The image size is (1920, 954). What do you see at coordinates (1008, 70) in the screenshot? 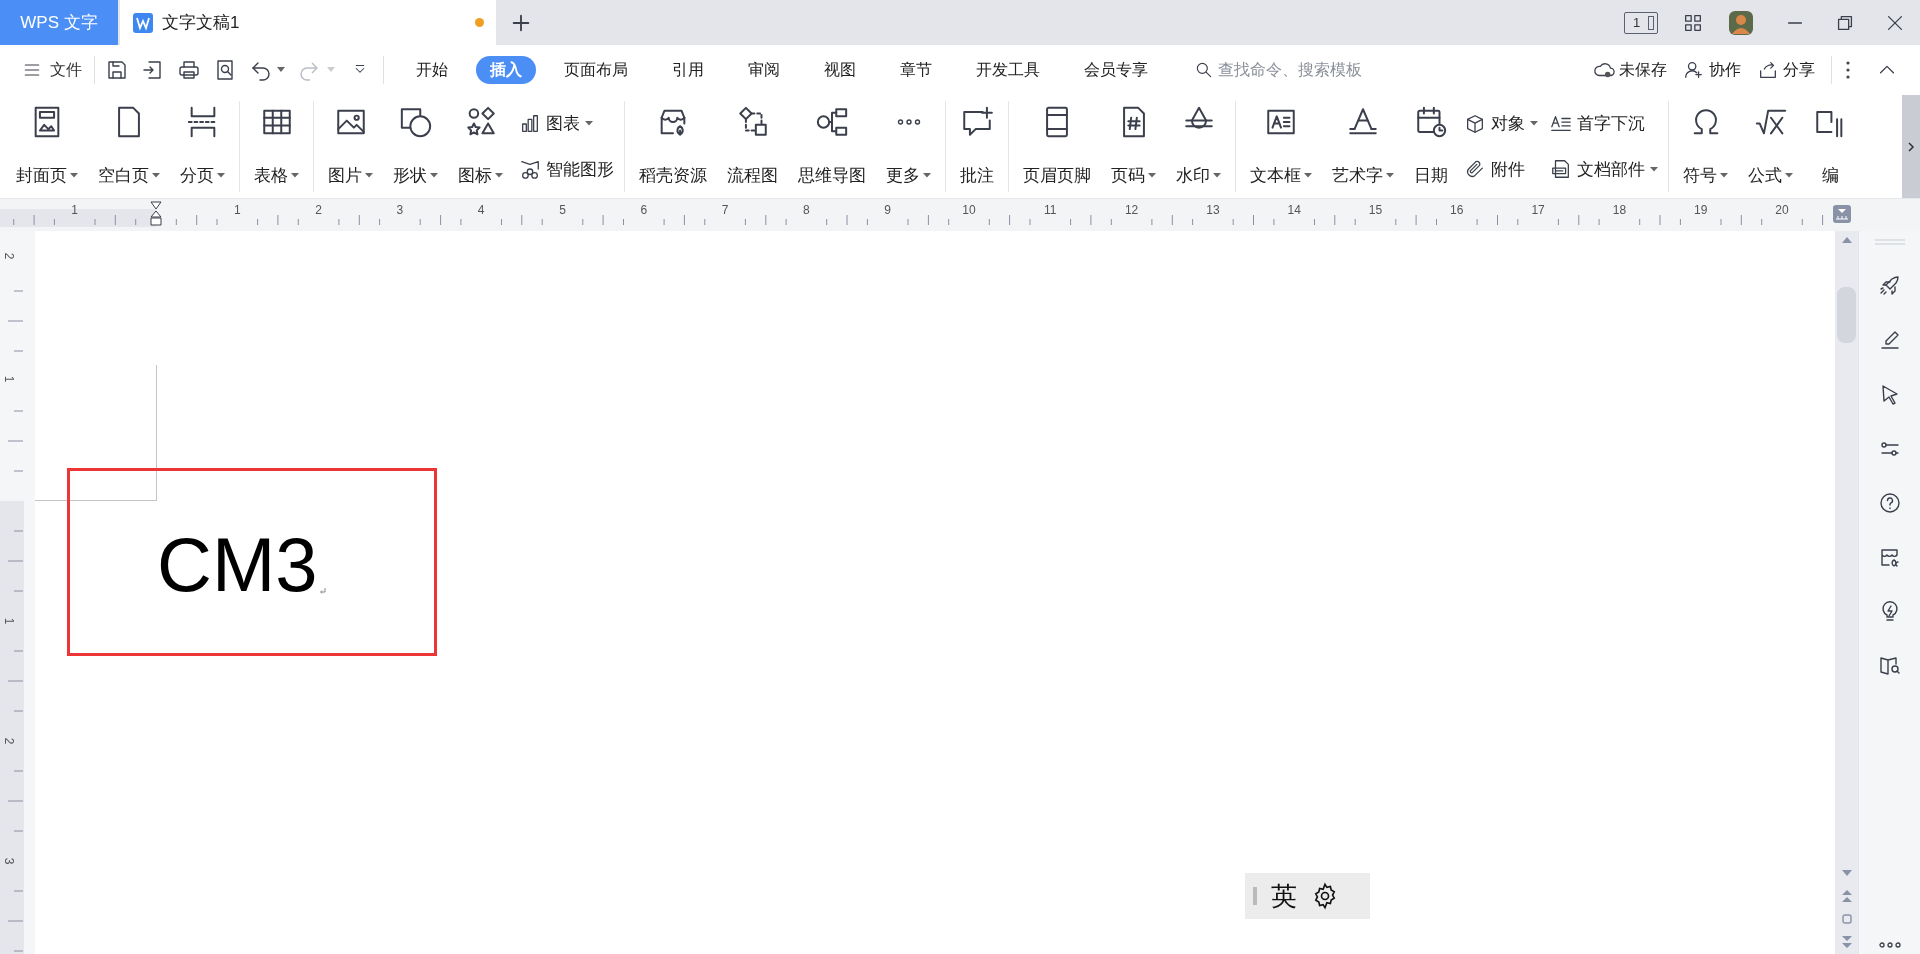
I see `ribbon-tab: 开发工具` at bounding box center [1008, 70].